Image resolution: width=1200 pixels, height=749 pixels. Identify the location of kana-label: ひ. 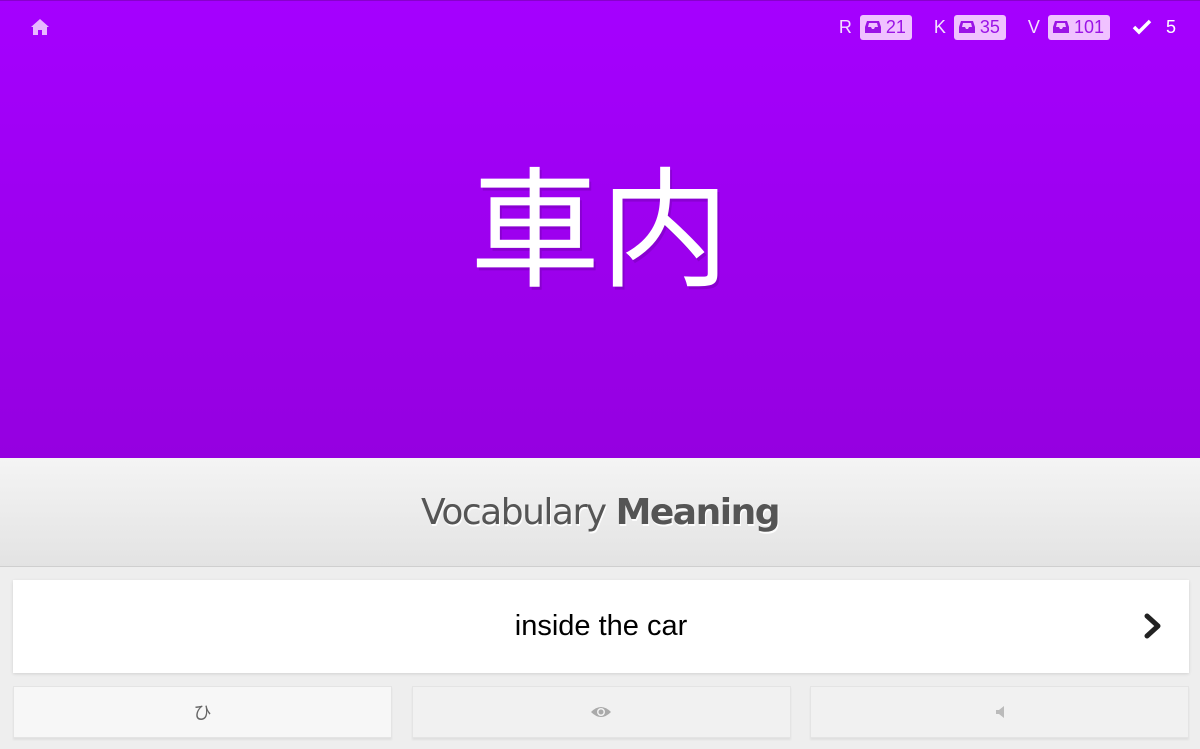
(202, 713).